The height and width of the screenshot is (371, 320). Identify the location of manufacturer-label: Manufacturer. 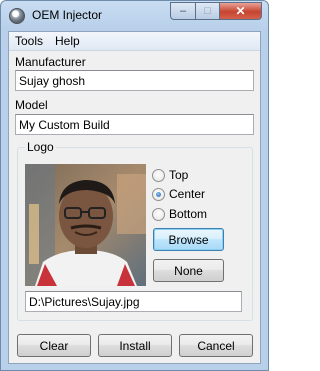
(50, 62).